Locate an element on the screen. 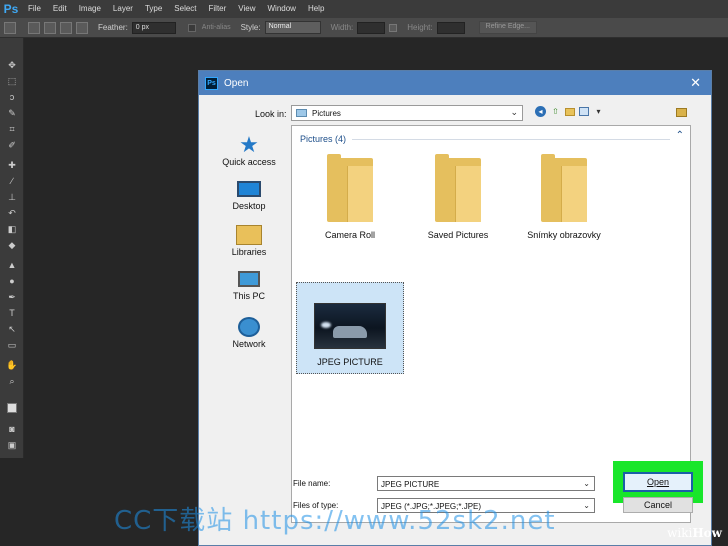  feather-label: Feather: is located at coordinates (113, 27).